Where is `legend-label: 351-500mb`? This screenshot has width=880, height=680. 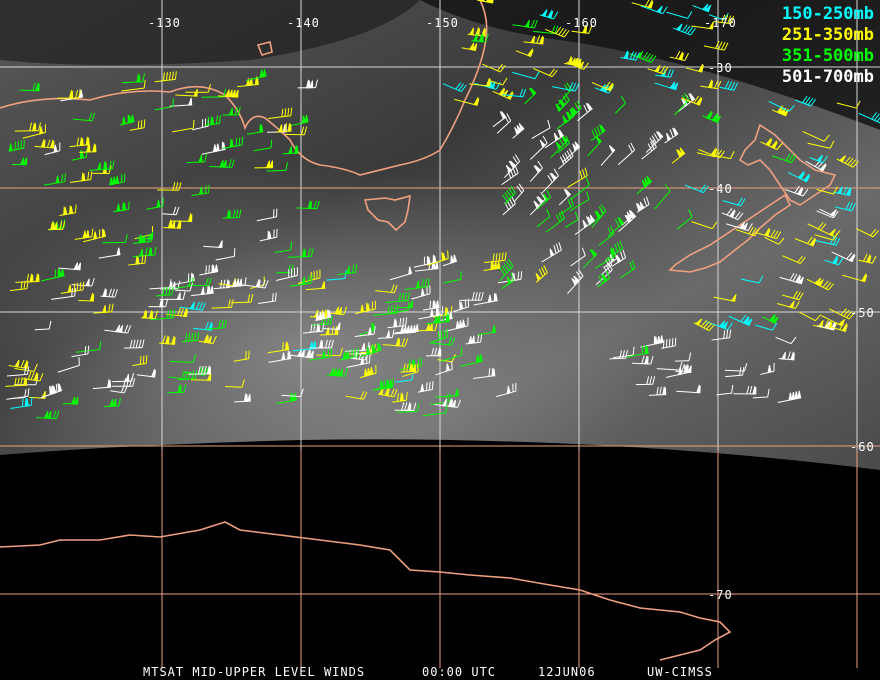 legend-label: 351-500mb is located at coordinates (827, 56).